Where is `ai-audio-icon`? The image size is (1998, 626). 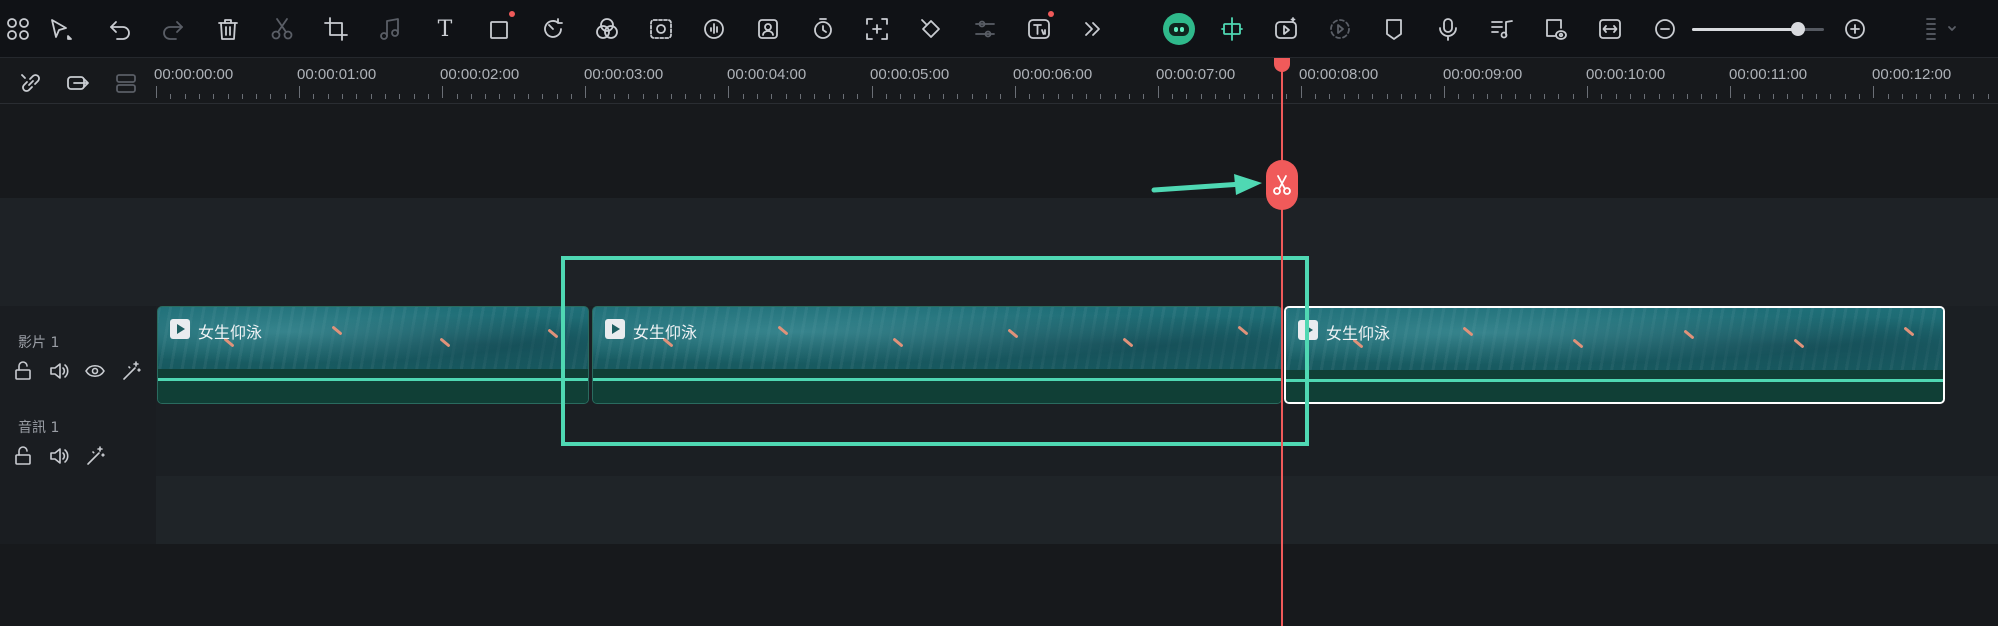 ai-audio-icon is located at coordinates (715, 29).